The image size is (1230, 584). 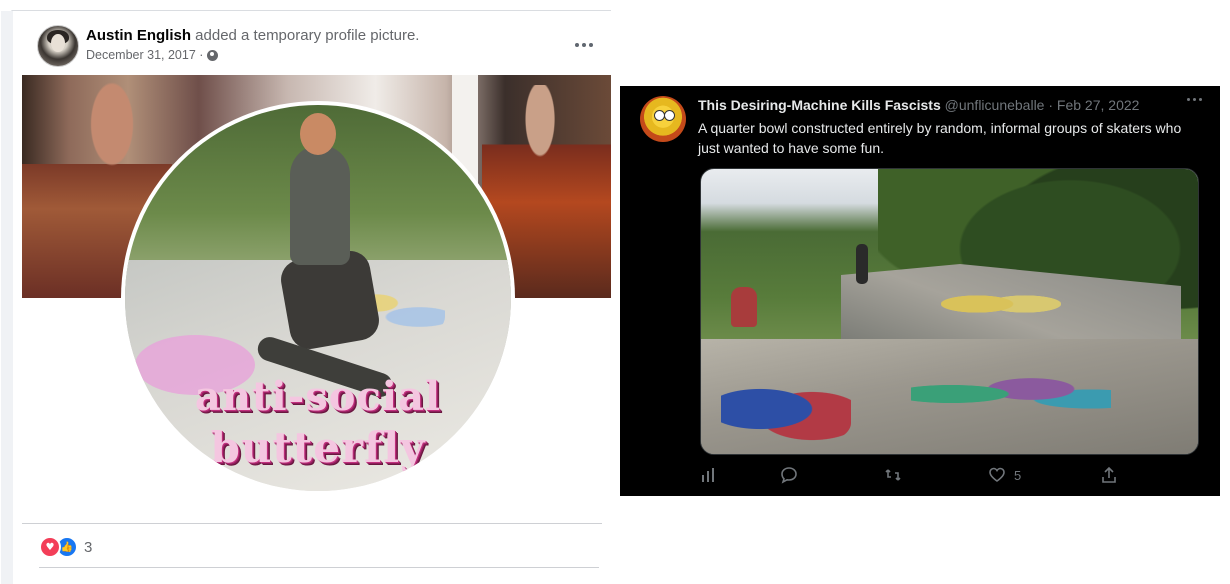 I want to click on like-count: 5, so click(x=1018, y=475).